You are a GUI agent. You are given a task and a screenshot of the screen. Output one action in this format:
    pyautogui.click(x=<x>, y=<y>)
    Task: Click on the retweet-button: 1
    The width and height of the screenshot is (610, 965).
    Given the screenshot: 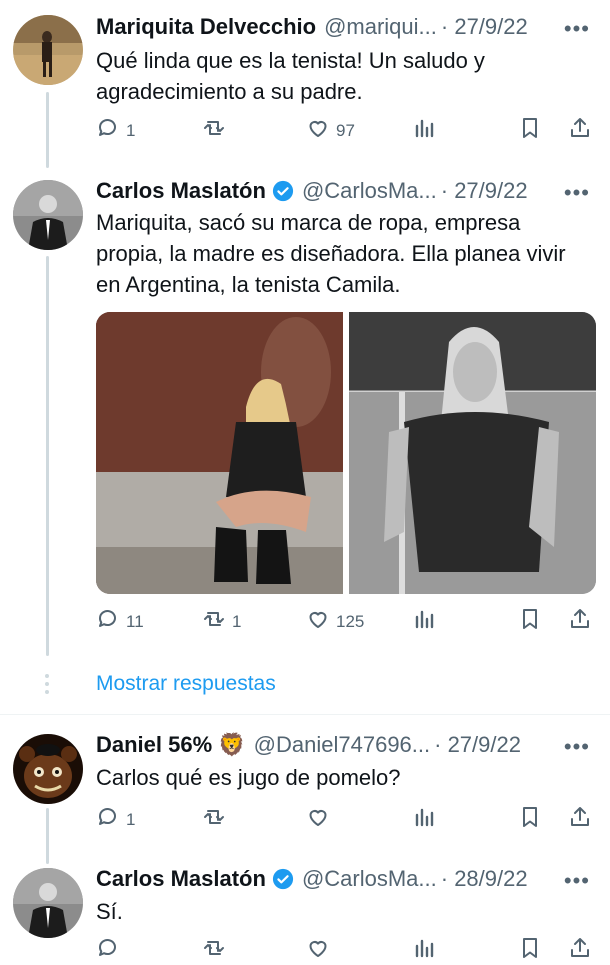 What is the action you would take?
    pyautogui.click(x=221, y=621)
    